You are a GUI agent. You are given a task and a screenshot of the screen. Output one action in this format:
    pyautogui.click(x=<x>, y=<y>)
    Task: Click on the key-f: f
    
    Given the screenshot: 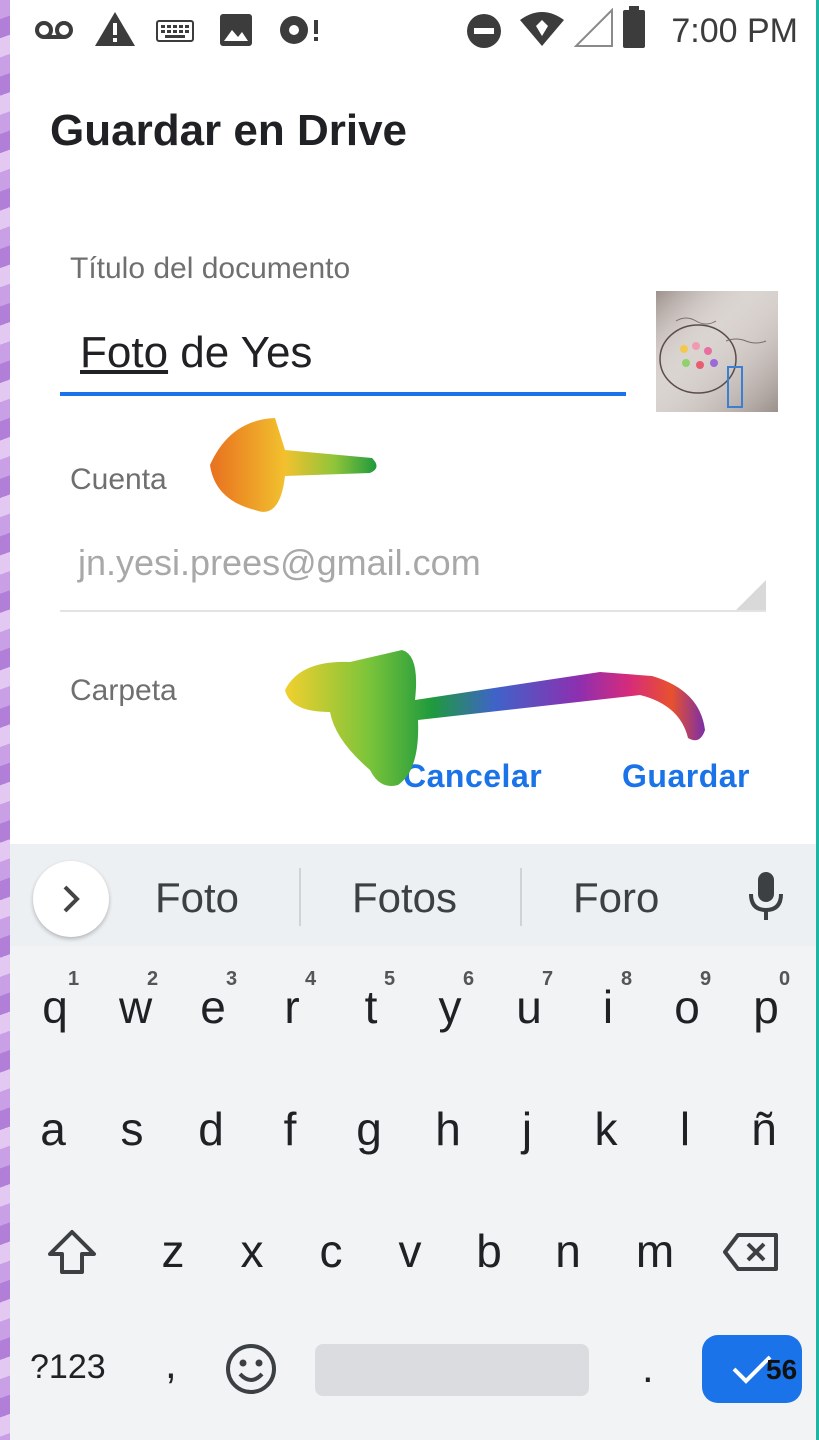 What is the action you would take?
    pyautogui.click(x=290, y=1129)
    